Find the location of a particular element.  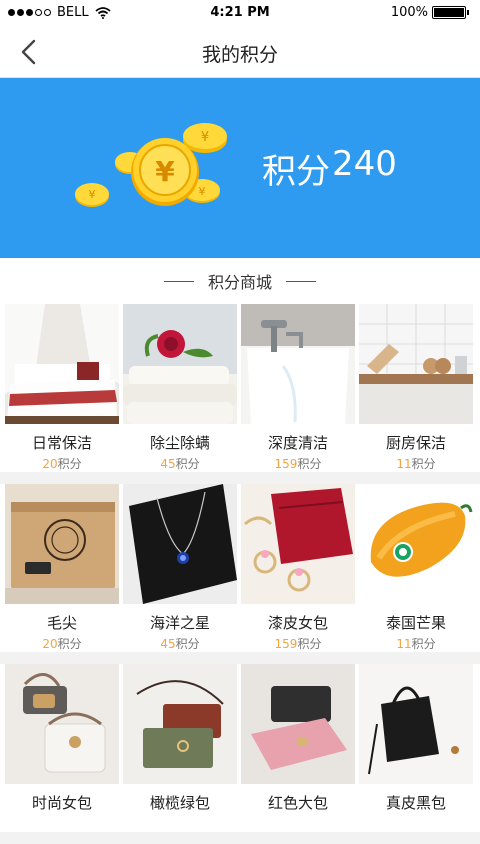

product-name: 红色大包 is located at coordinates (297, 803).